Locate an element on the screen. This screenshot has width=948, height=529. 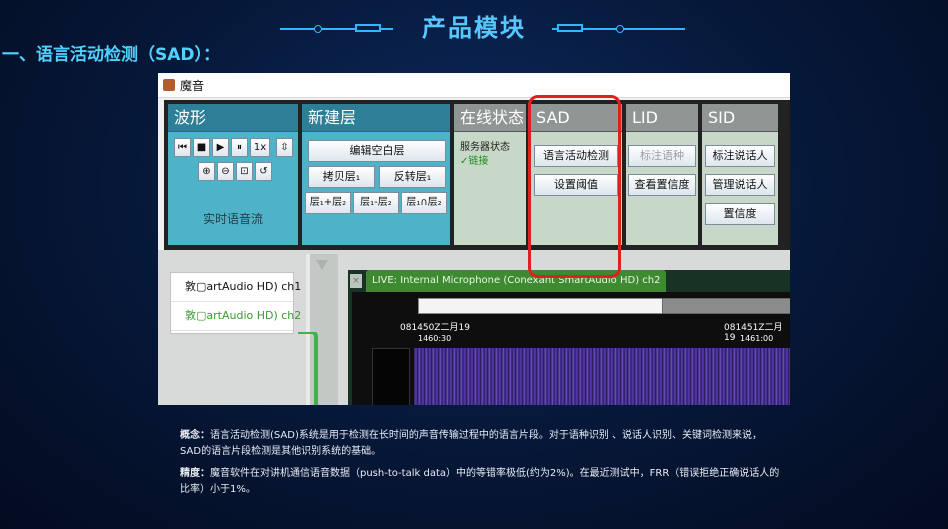
stop-icon: ■ is located at coordinates (201, 147).